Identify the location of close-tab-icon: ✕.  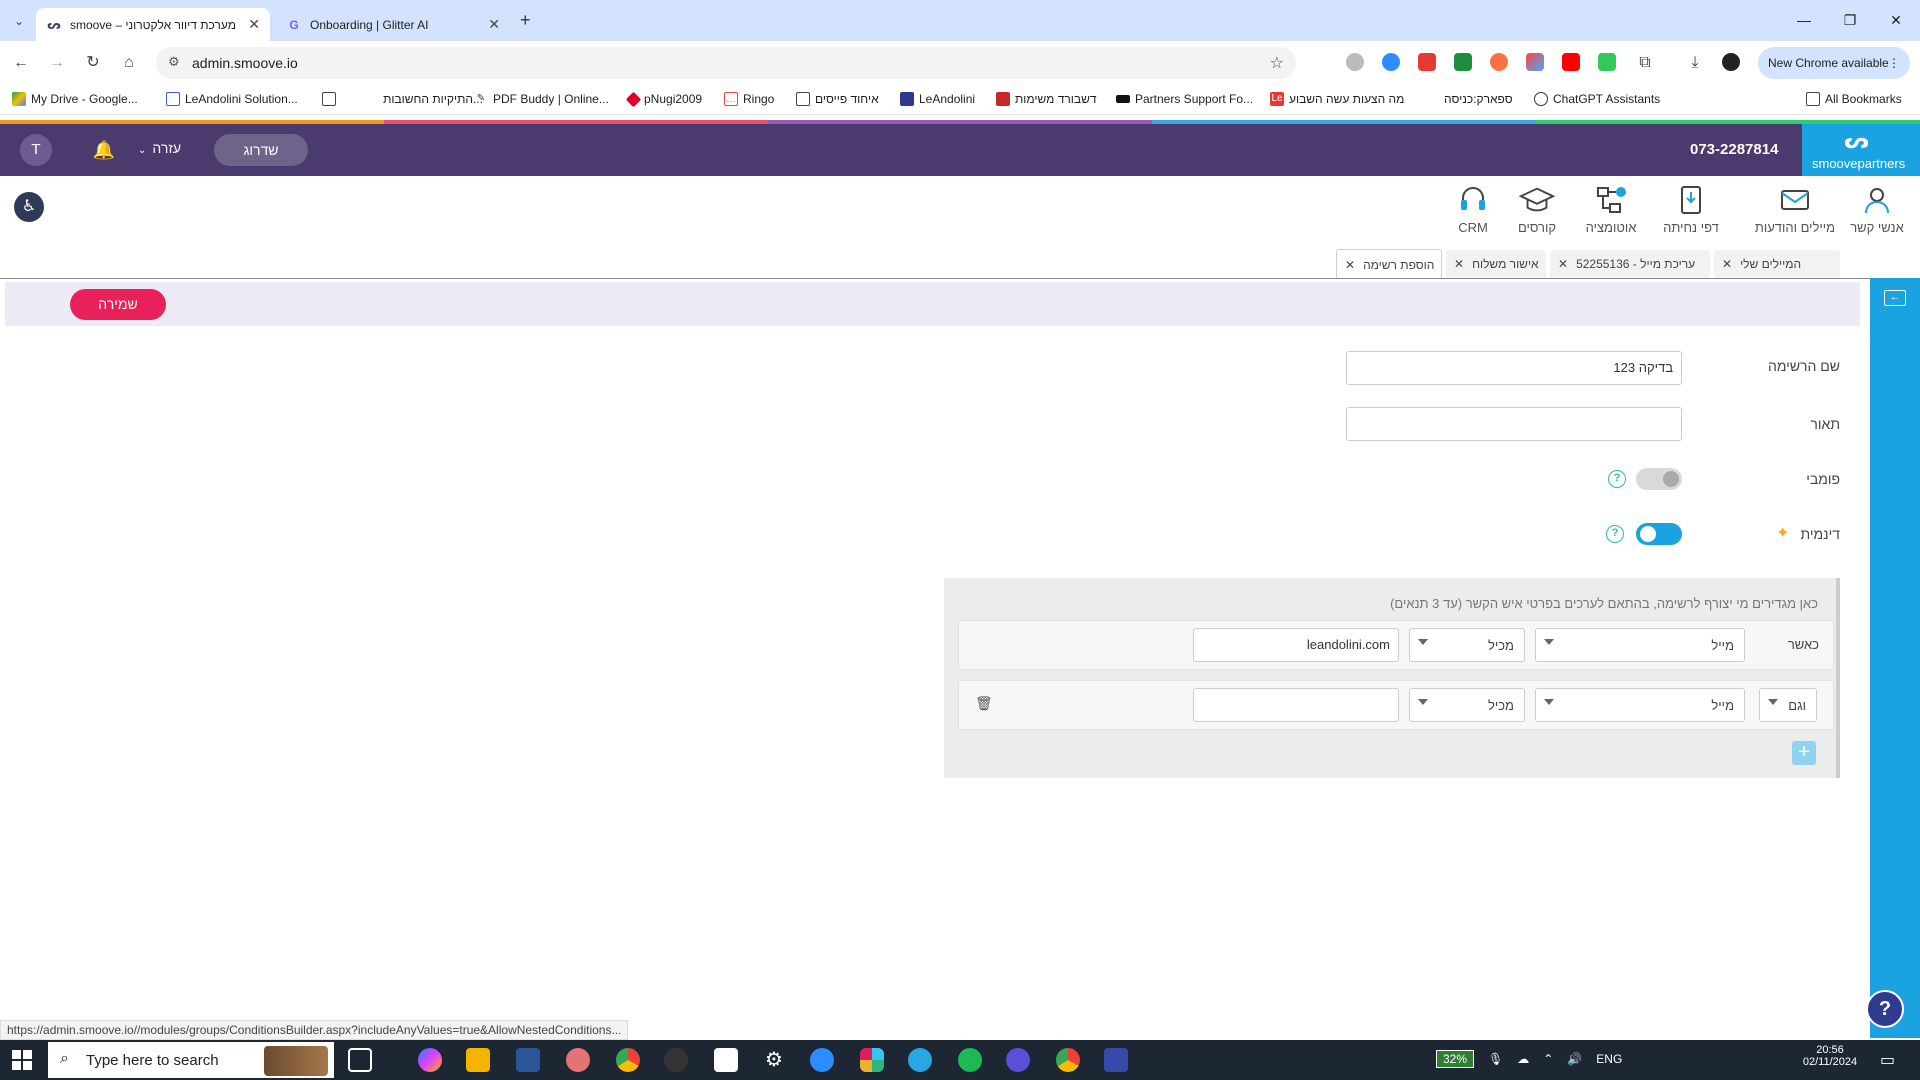
(254, 24).